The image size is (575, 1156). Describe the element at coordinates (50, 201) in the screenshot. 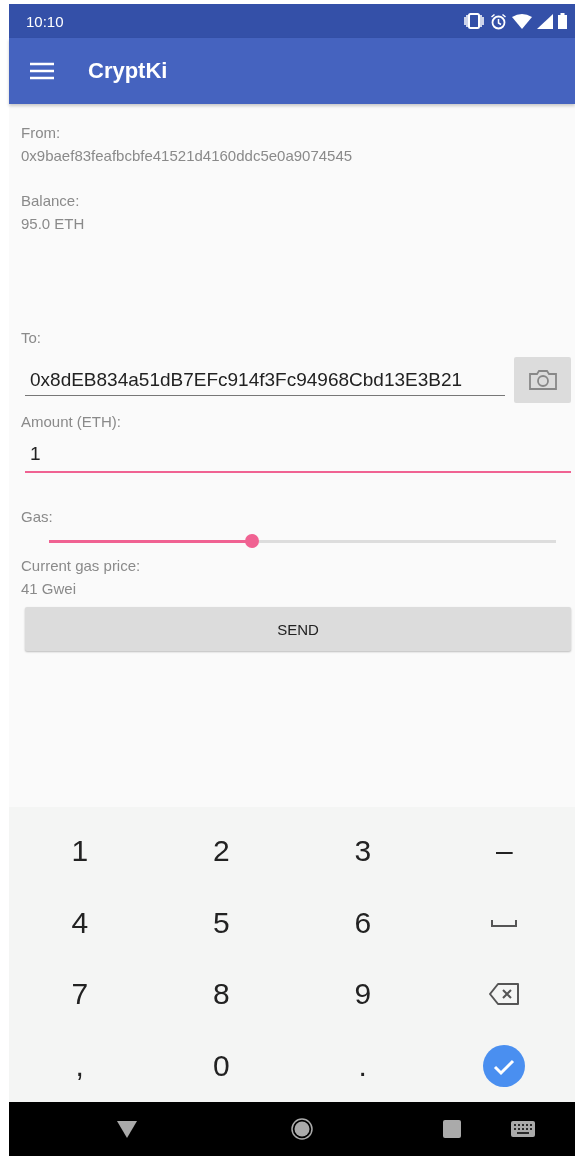

I see `balance-label: Balance:` at that location.